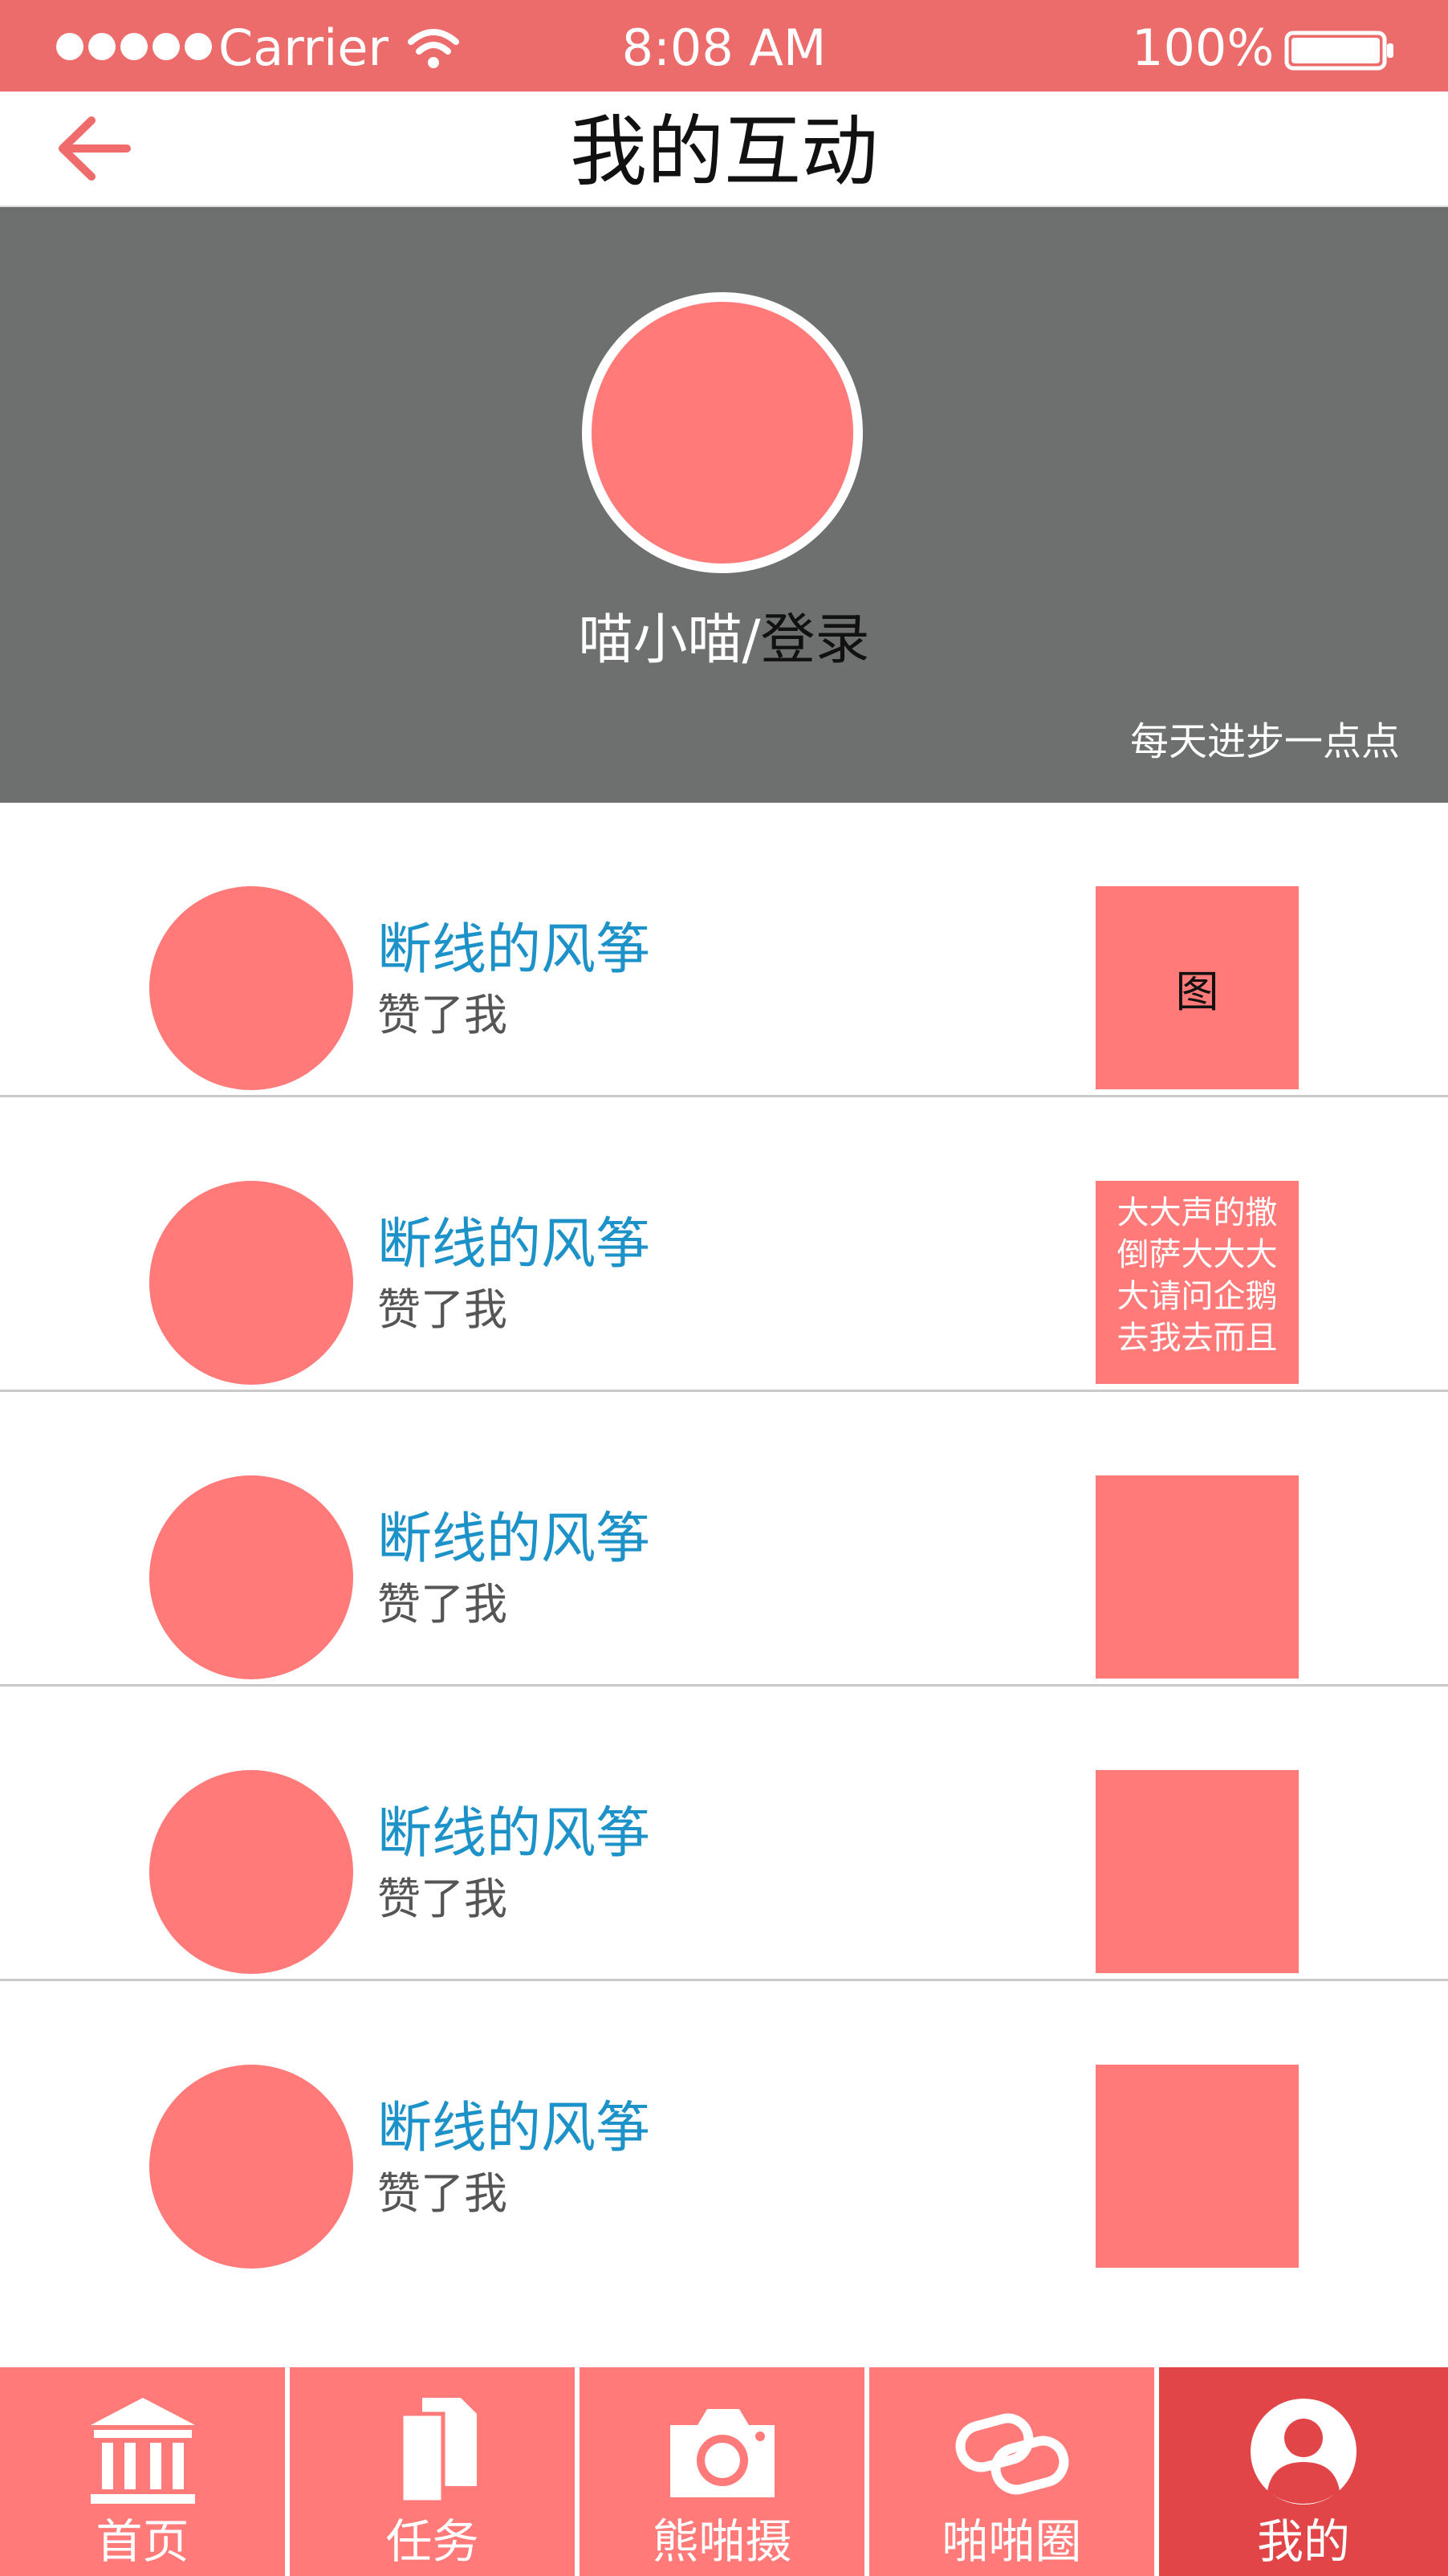 Image resolution: width=1448 pixels, height=2576 pixels. I want to click on camera-icon, so click(722, 2453).